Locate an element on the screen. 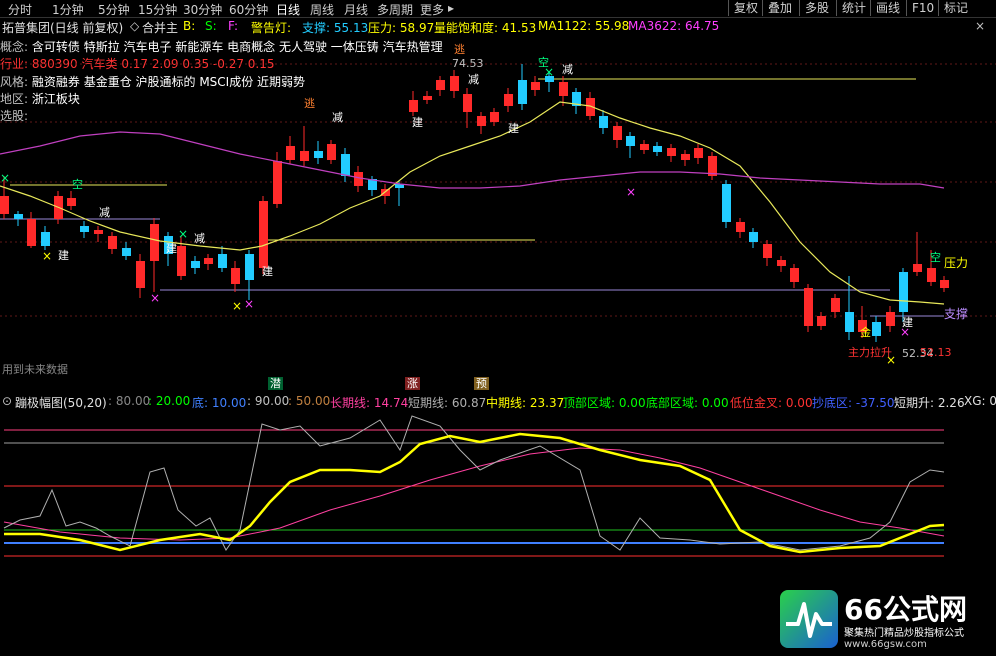 The image size is (996, 656). indicator-v2: : 20.00 is located at coordinates (169, 401).